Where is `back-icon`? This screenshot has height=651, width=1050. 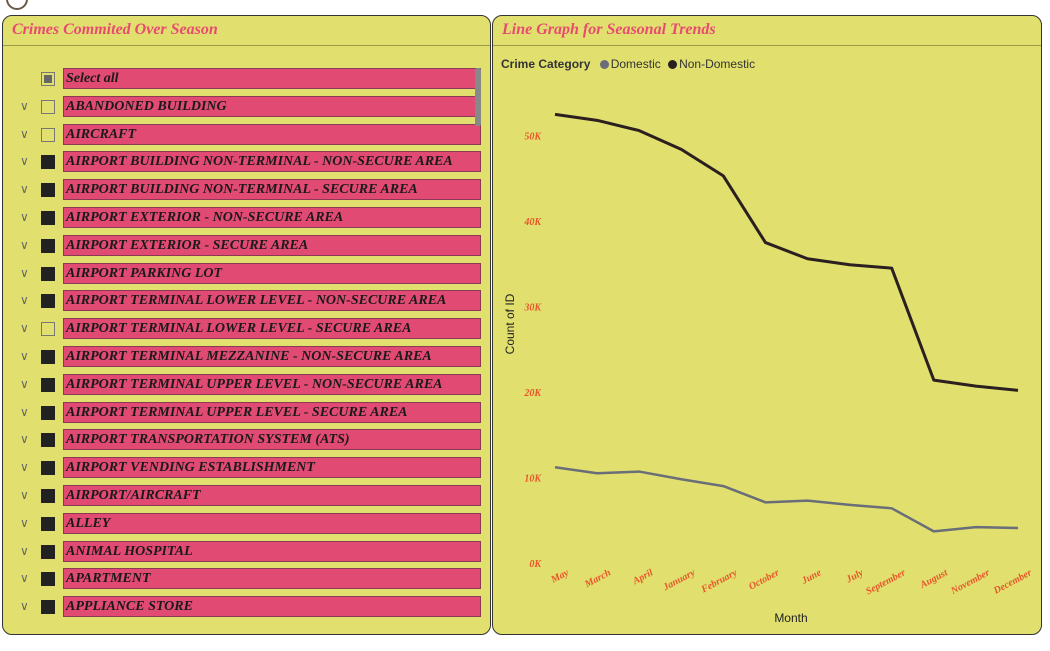 back-icon is located at coordinates (17, 5).